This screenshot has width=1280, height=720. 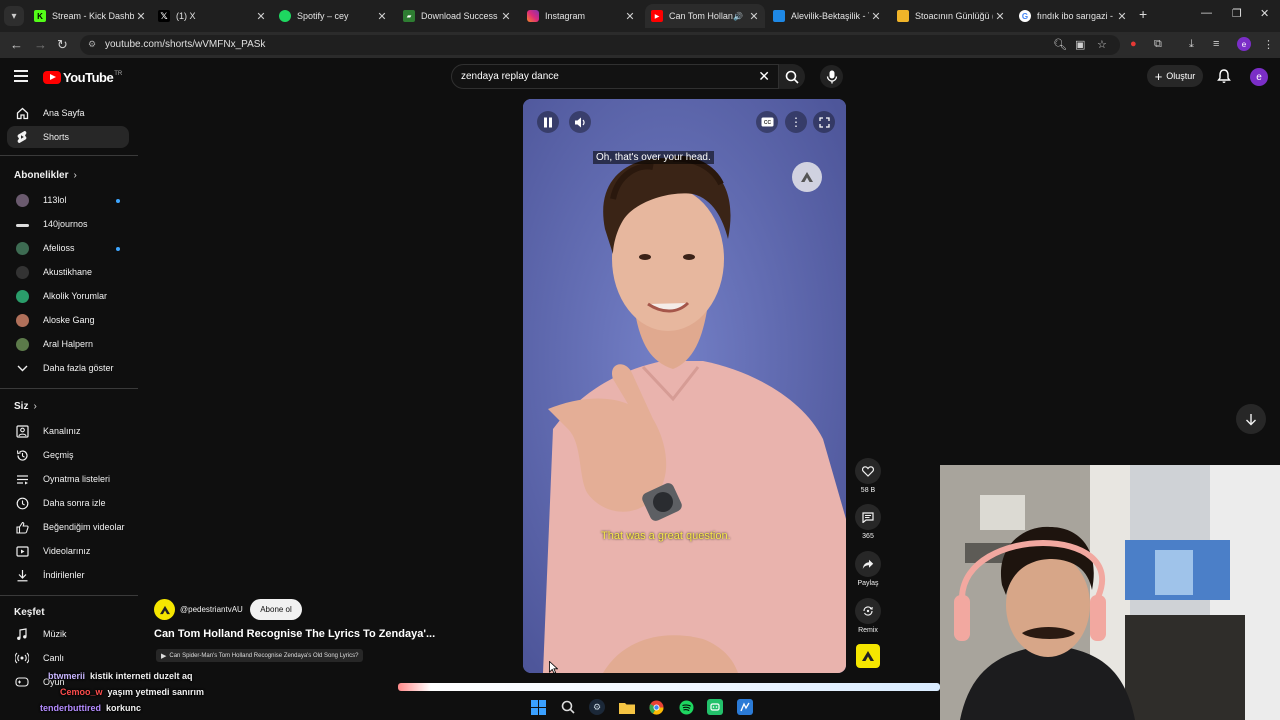 I want to click on like-action: 58 B, so click(x=868, y=476).